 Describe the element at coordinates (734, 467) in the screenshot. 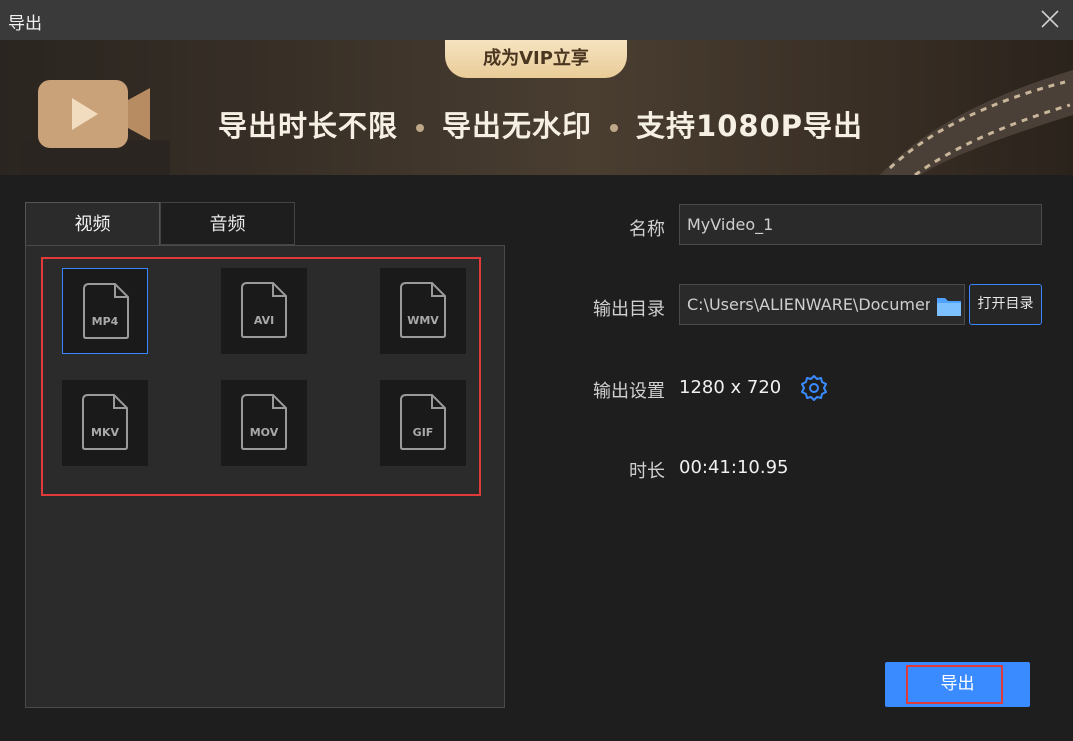

I see `duration-value: 00:41:10.95` at that location.